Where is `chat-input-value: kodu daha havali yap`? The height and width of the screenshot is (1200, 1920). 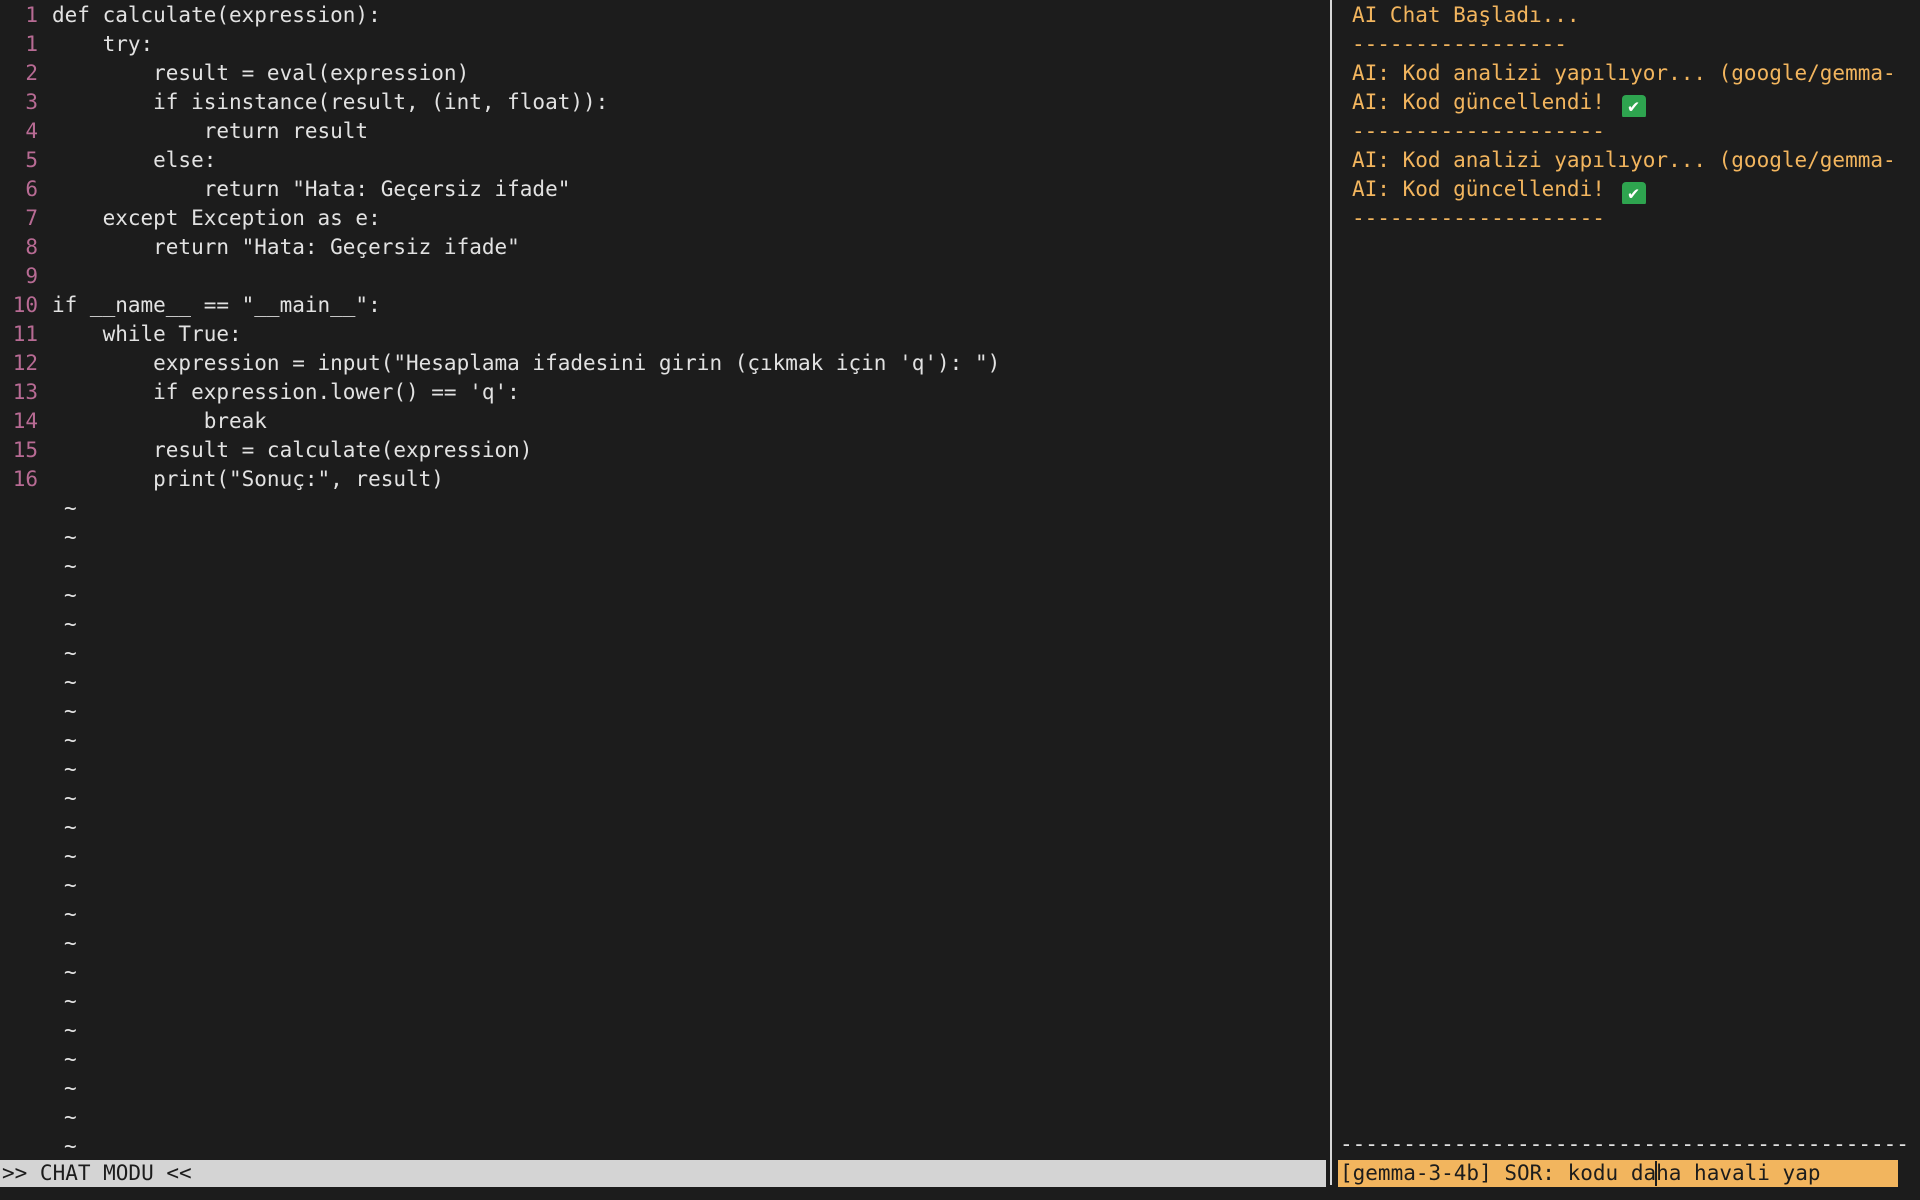 chat-input-value: kodu daha havali yap is located at coordinates (1694, 1173).